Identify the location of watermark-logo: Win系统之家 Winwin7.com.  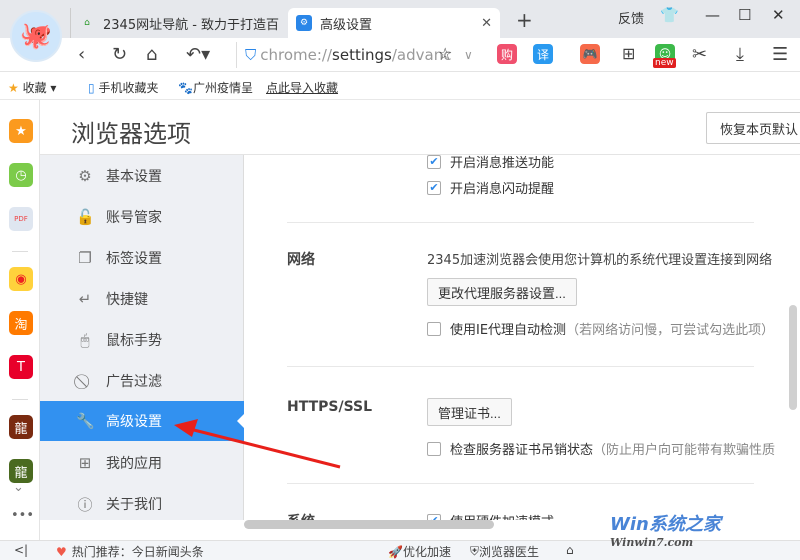
(665, 531).